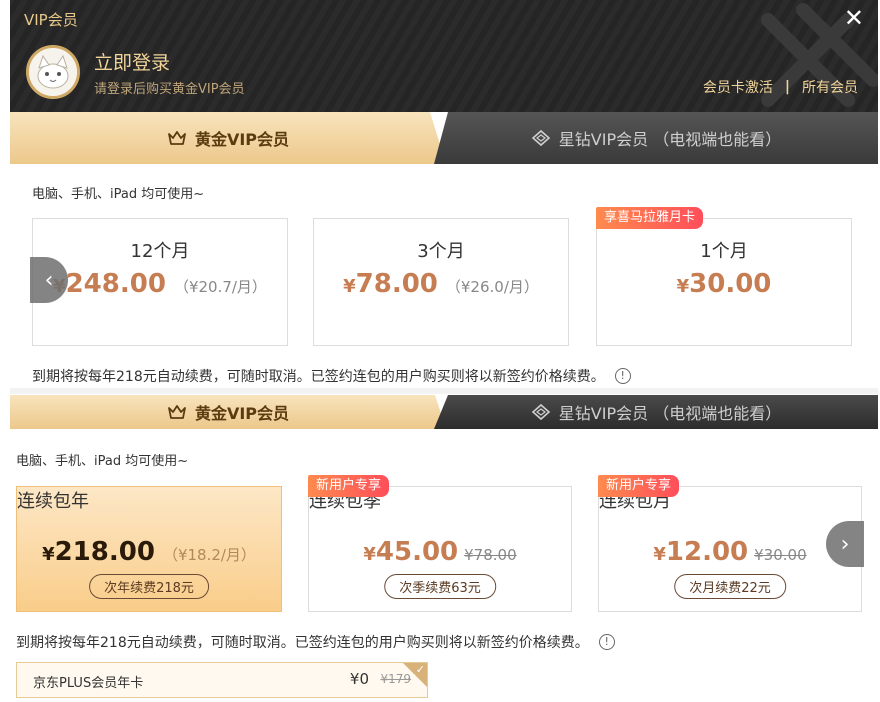 The width and height of the screenshot is (880, 702). What do you see at coordinates (730, 284) in the screenshot?
I see `price-amount: 30.00` at bounding box center [730, 284].